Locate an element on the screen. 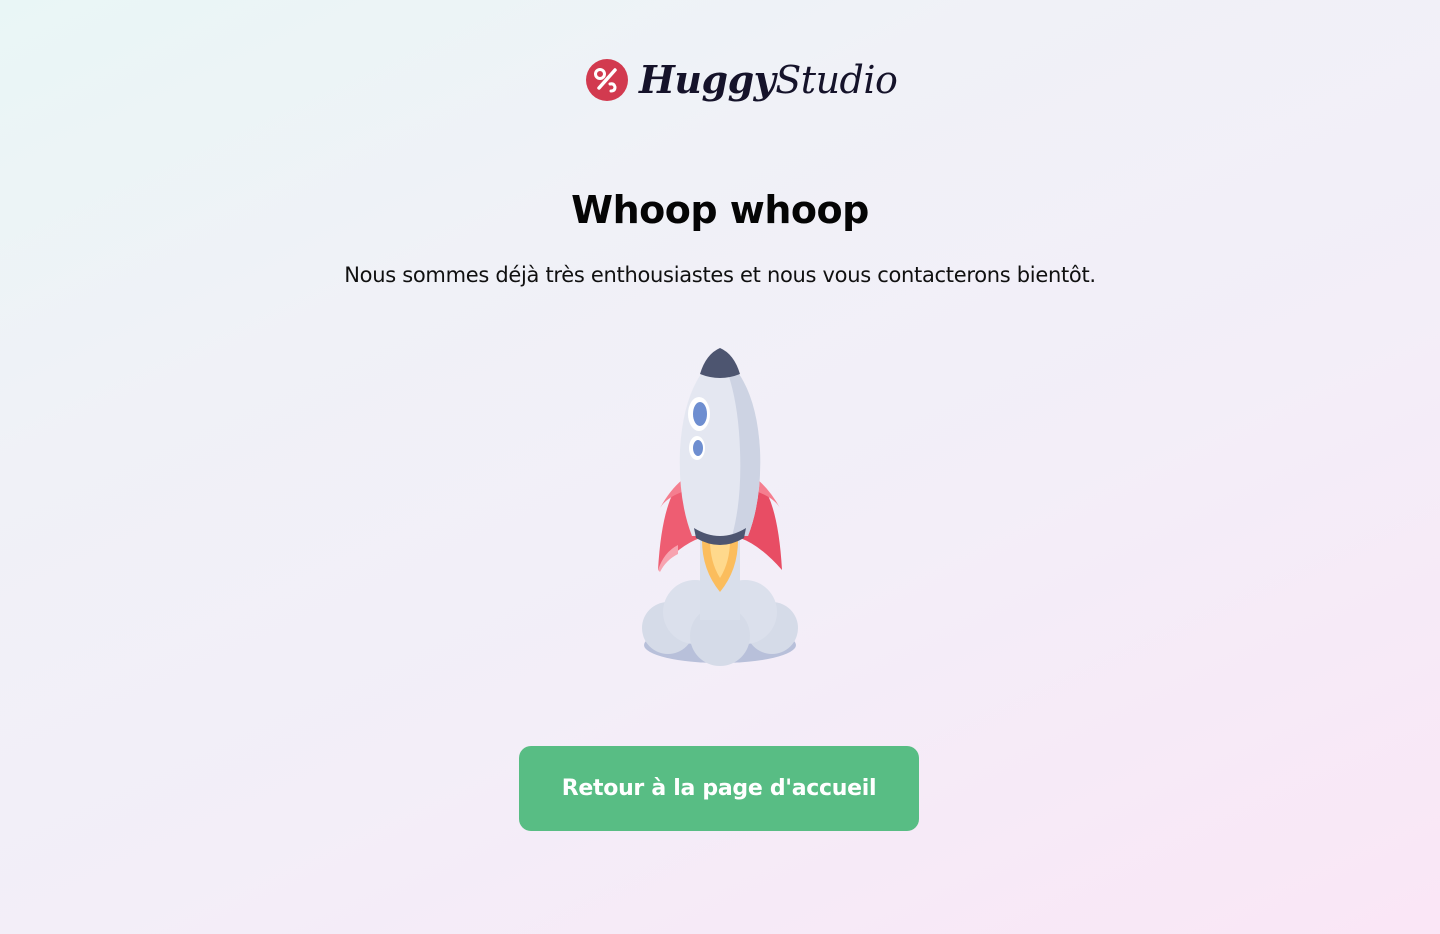  brand-name-light: Studio is located at coordinates (836, 80).